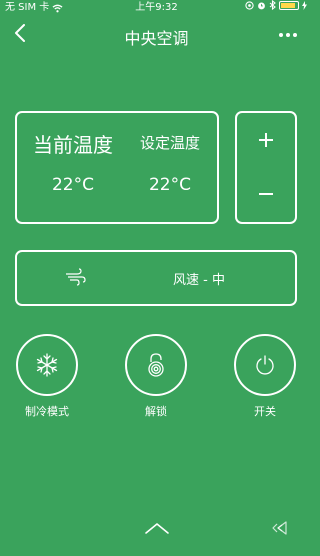  I want to click on page-title: 中央空调, so click(156, 38).